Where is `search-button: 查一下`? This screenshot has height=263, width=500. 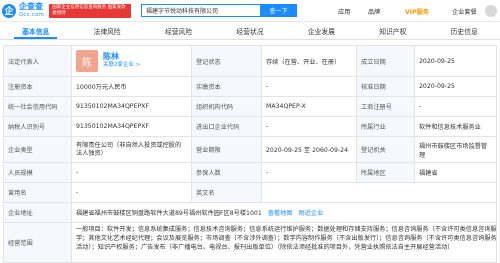 search-button: 查一下 is located at coordinates (278, 10).